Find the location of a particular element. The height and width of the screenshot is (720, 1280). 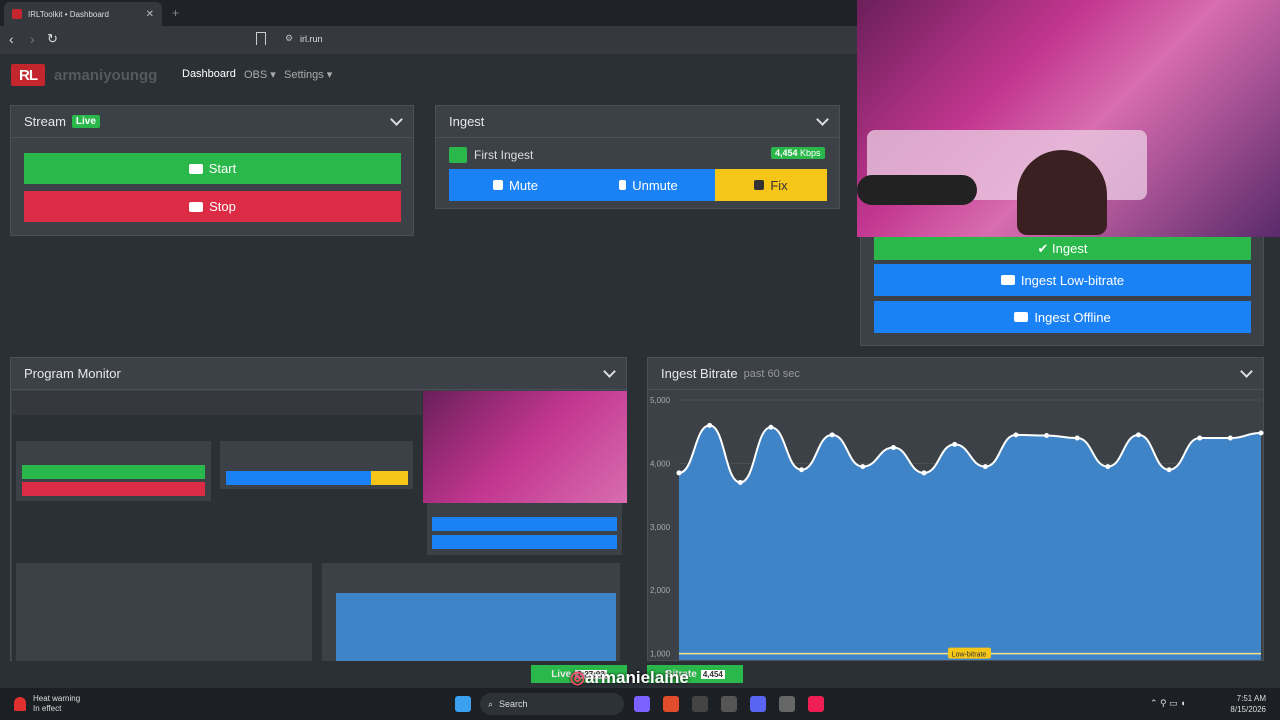

search-icon: ⌕ is located at coordinates (491, 703).